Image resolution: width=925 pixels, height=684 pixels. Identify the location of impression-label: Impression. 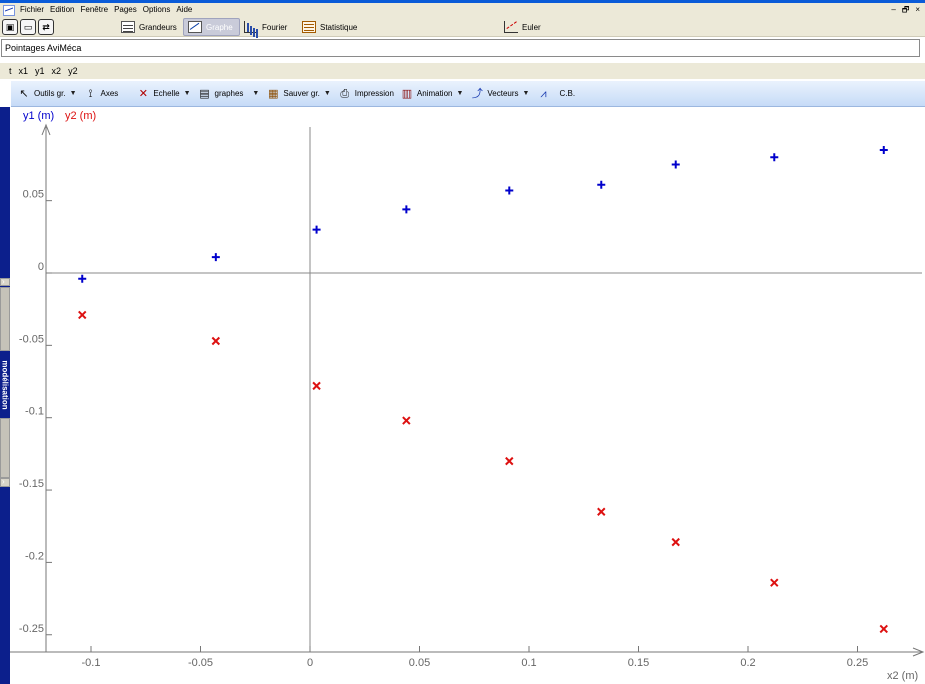
(374, 93).